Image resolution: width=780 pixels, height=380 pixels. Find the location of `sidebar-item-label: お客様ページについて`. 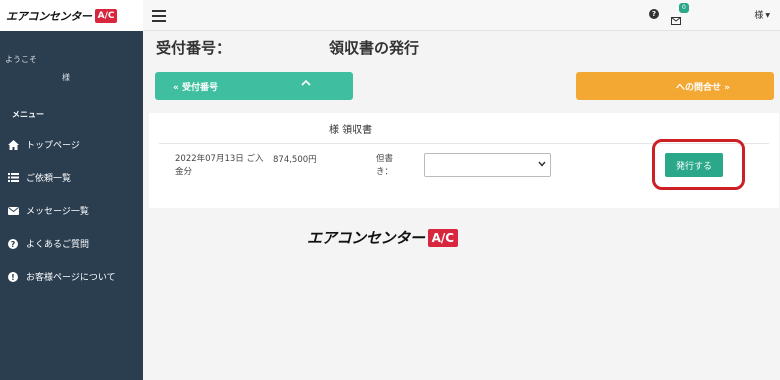

sidebar-item-label: お客様ページについて is located at coordinates (71, 278).